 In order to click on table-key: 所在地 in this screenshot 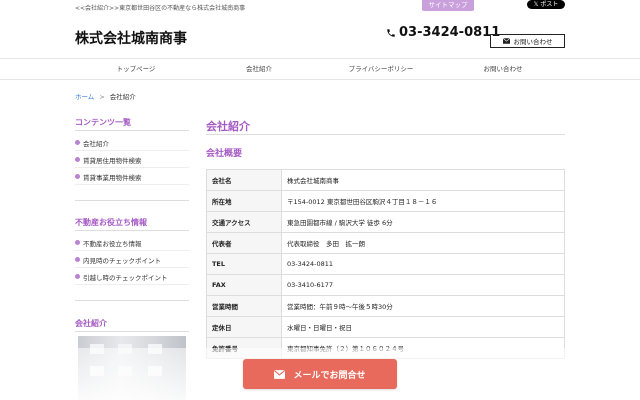, I will do `click(244, 201)`.